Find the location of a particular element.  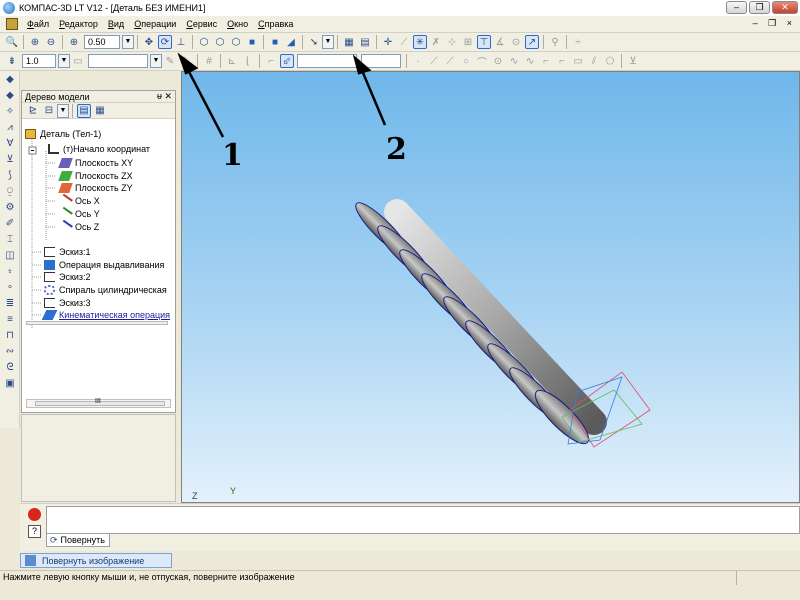

command-panel: ? ⟳ Повернуть is located at coordinates (410, 527).